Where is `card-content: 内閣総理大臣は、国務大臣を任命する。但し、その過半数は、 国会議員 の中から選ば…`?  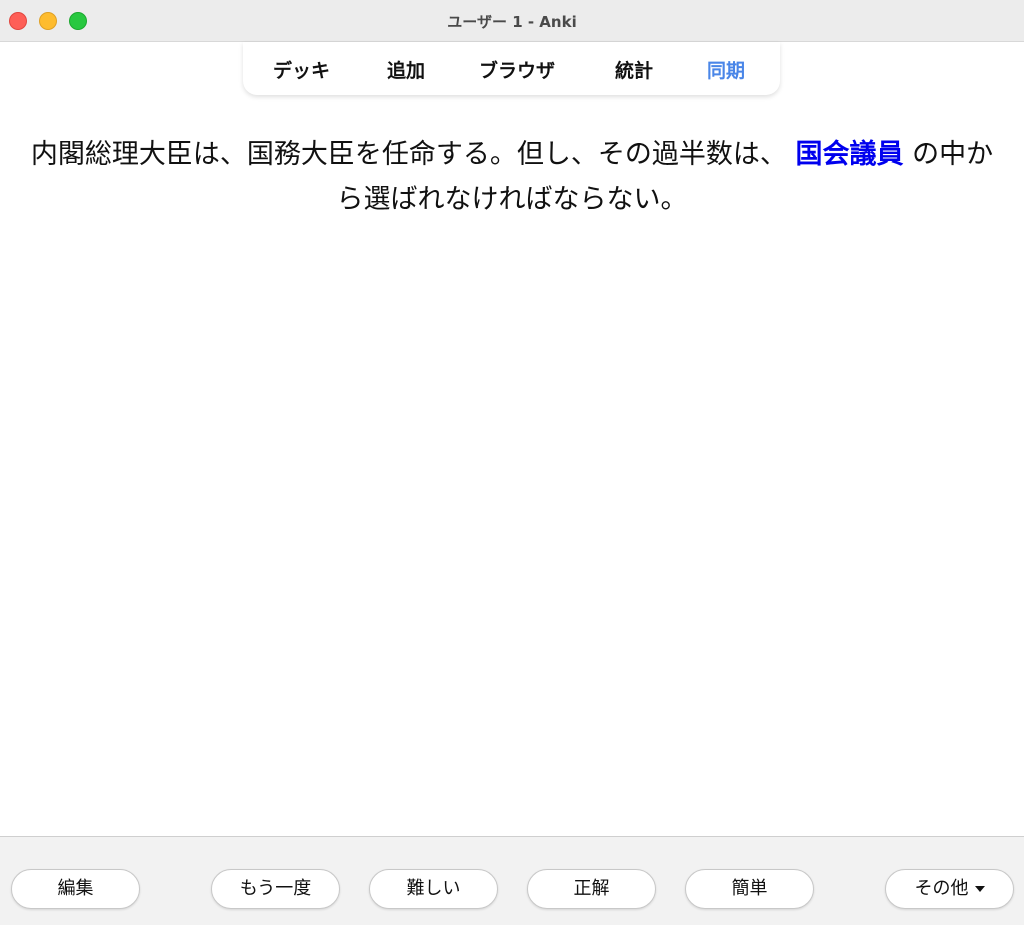 card-content: 内閣総理大臣は、国務大臣を任命する。但し、その過半数は、 国会議員 の中から選ば… is located at coordinates (512, 177).